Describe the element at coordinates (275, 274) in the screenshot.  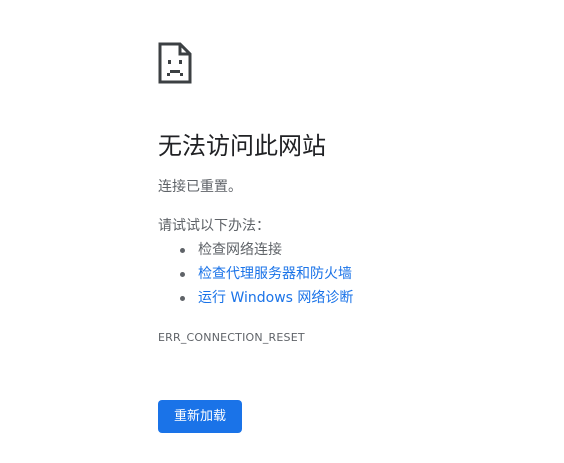
I see `check-proxy-firewall-link: 检查代理服务器和防火墙` at that location.